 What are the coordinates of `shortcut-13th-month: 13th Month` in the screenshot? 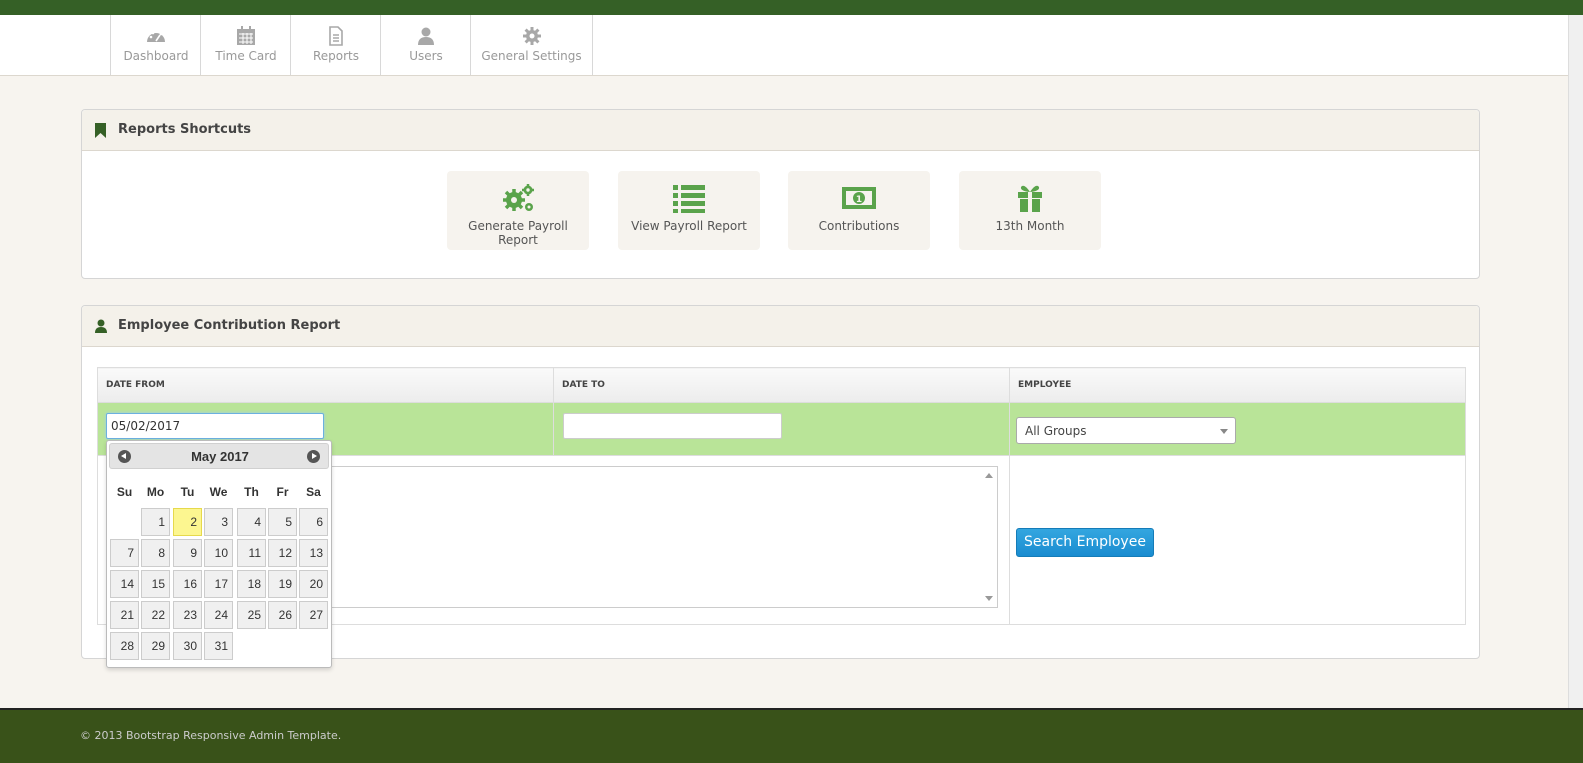 It's located at (1030, 210).